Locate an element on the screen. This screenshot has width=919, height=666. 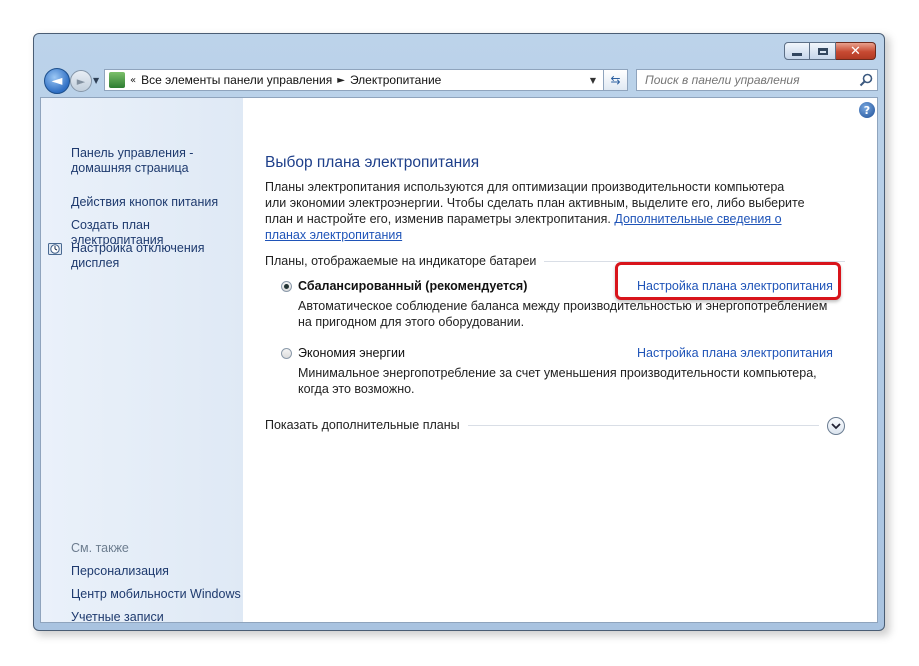
expand-button is located at coordinates (836, 426).